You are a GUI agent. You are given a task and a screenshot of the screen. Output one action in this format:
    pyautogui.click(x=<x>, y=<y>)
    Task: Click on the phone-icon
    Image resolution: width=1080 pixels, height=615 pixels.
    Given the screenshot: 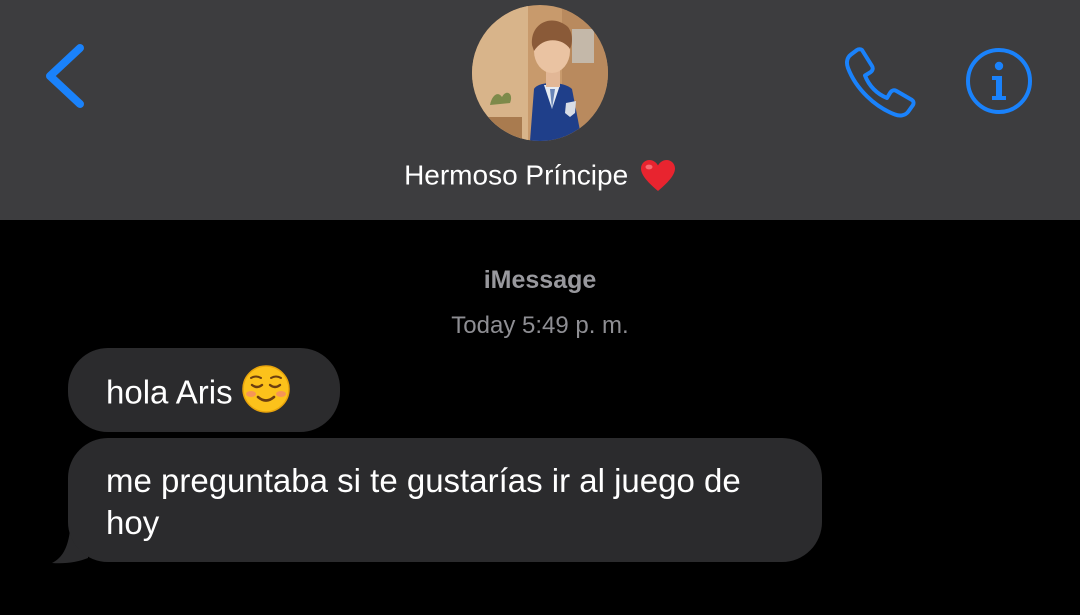 What is the action you would take?
    pyautogui.click(x=880, y=82)
    